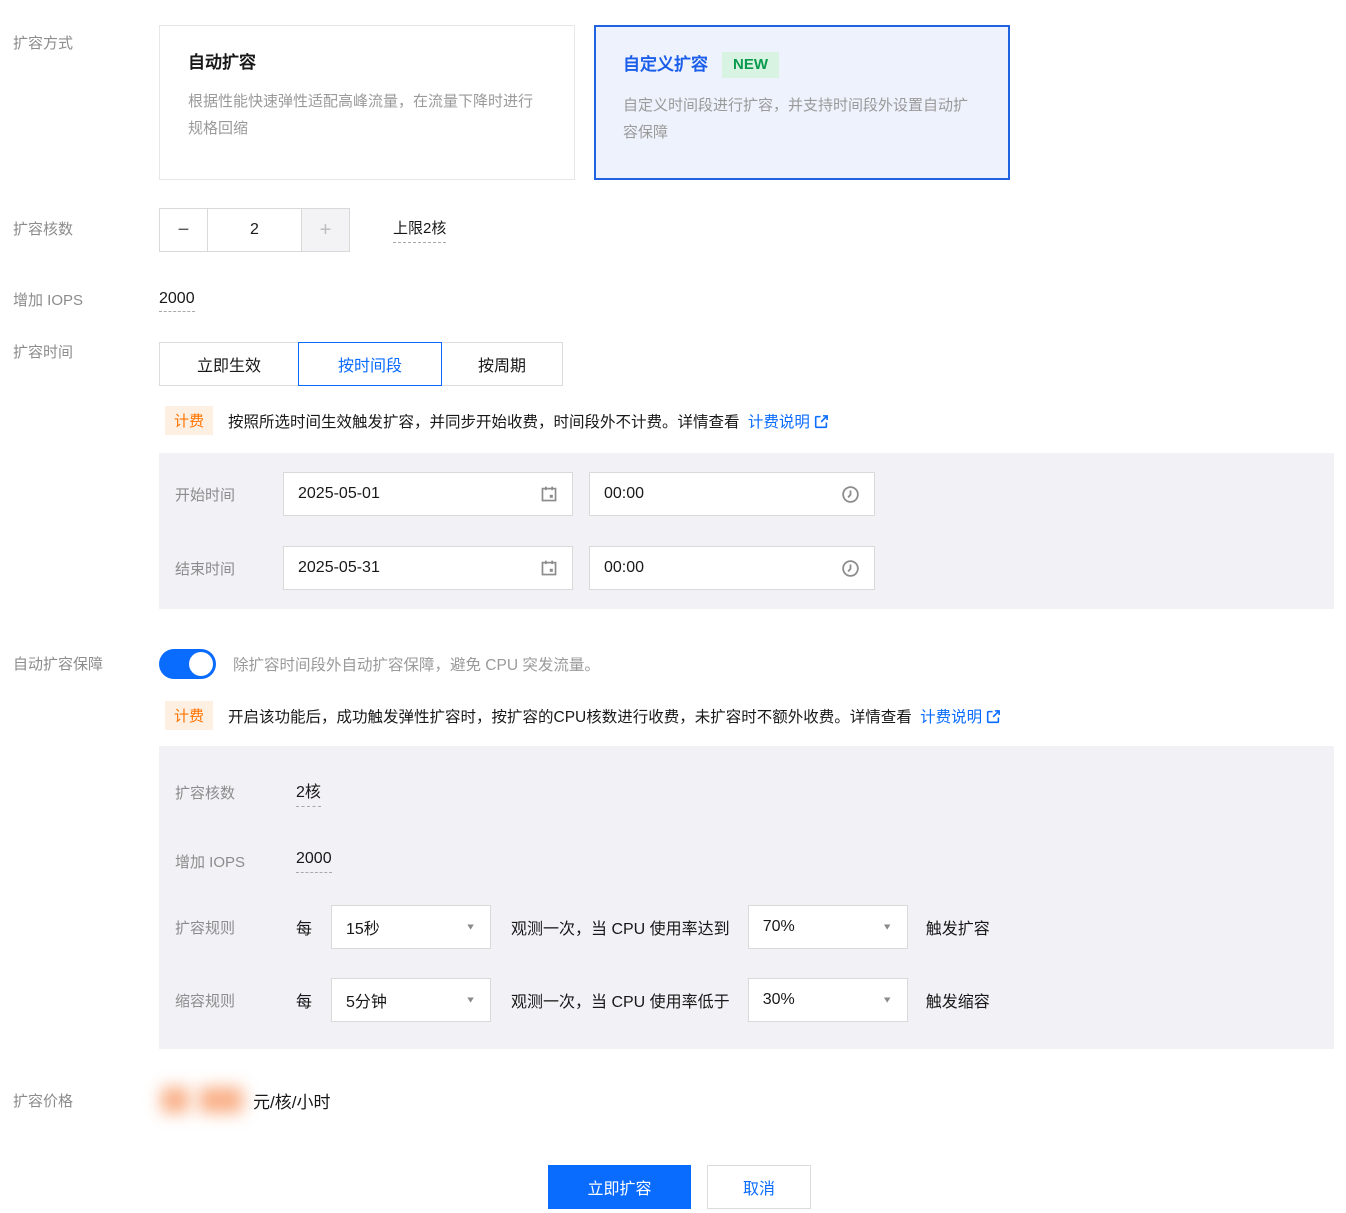  Describe the element at coordinates (43, 352) in the screenshot. I see `label-scale-time: 扩容时间` at that location.